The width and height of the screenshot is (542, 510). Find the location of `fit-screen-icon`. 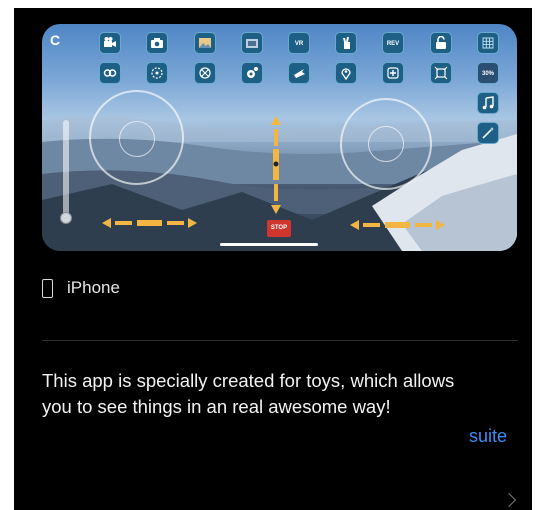

fit-screen-icon is located at coordinates (441, 73).